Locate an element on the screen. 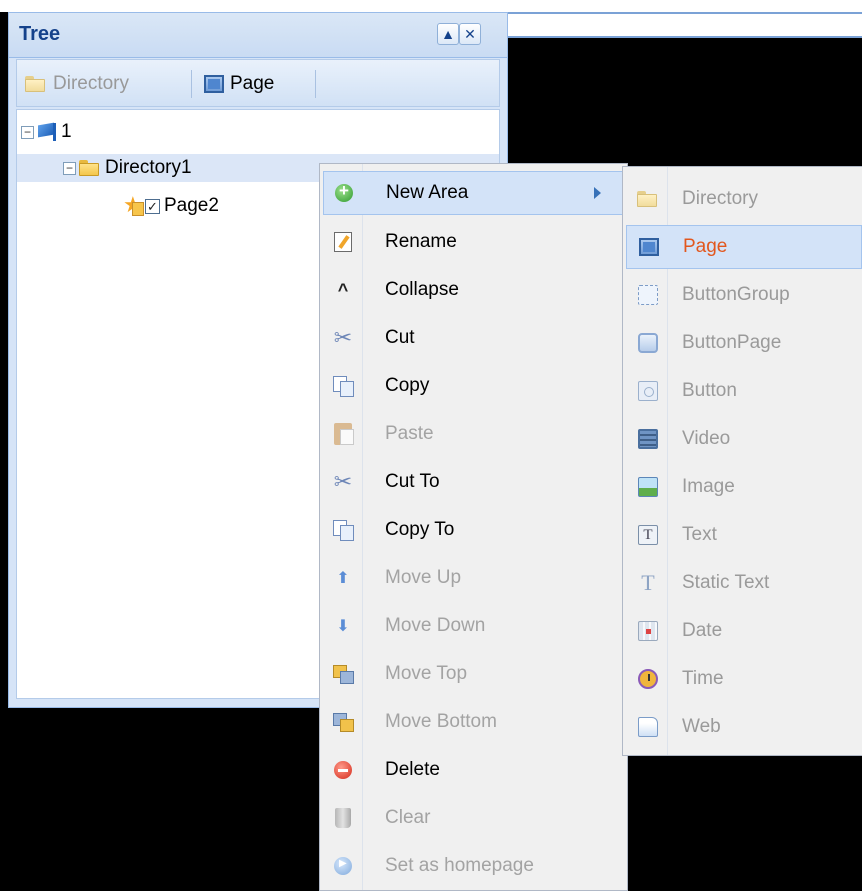  submenu-item-time: Time is located at coordinates (744, 679).